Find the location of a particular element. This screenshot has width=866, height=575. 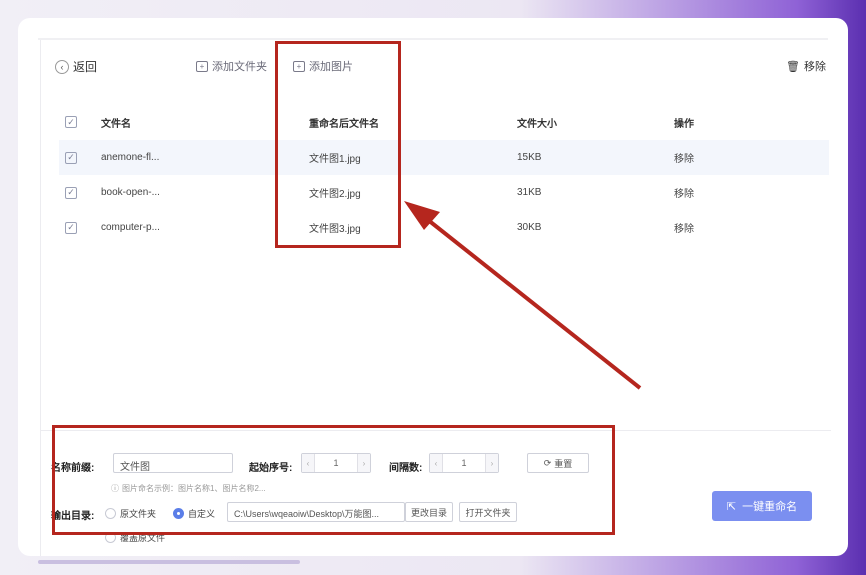

annotation-arrow is located at coordinates (523, 295).